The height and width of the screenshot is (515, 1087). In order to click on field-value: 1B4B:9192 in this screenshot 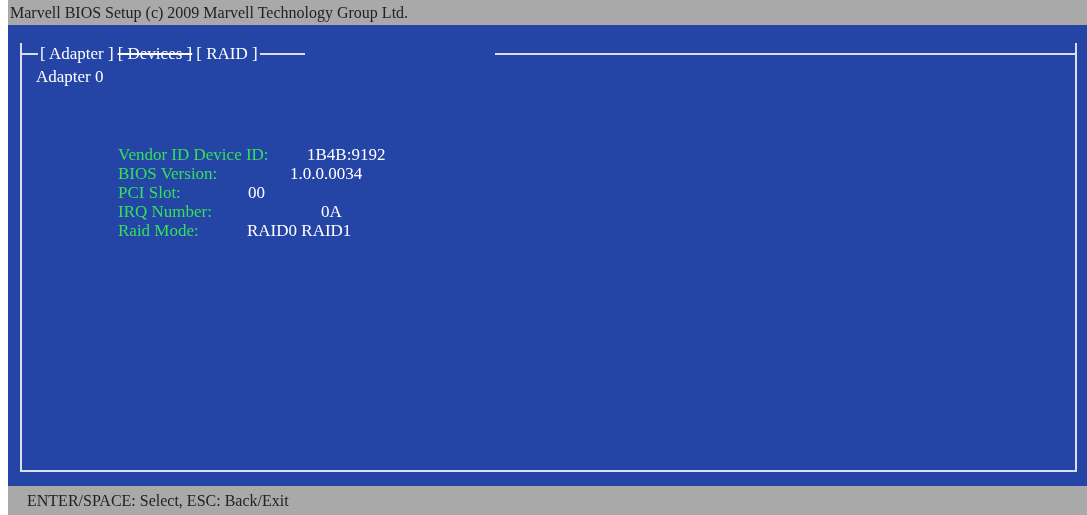, I will do `click(346, 154)`.